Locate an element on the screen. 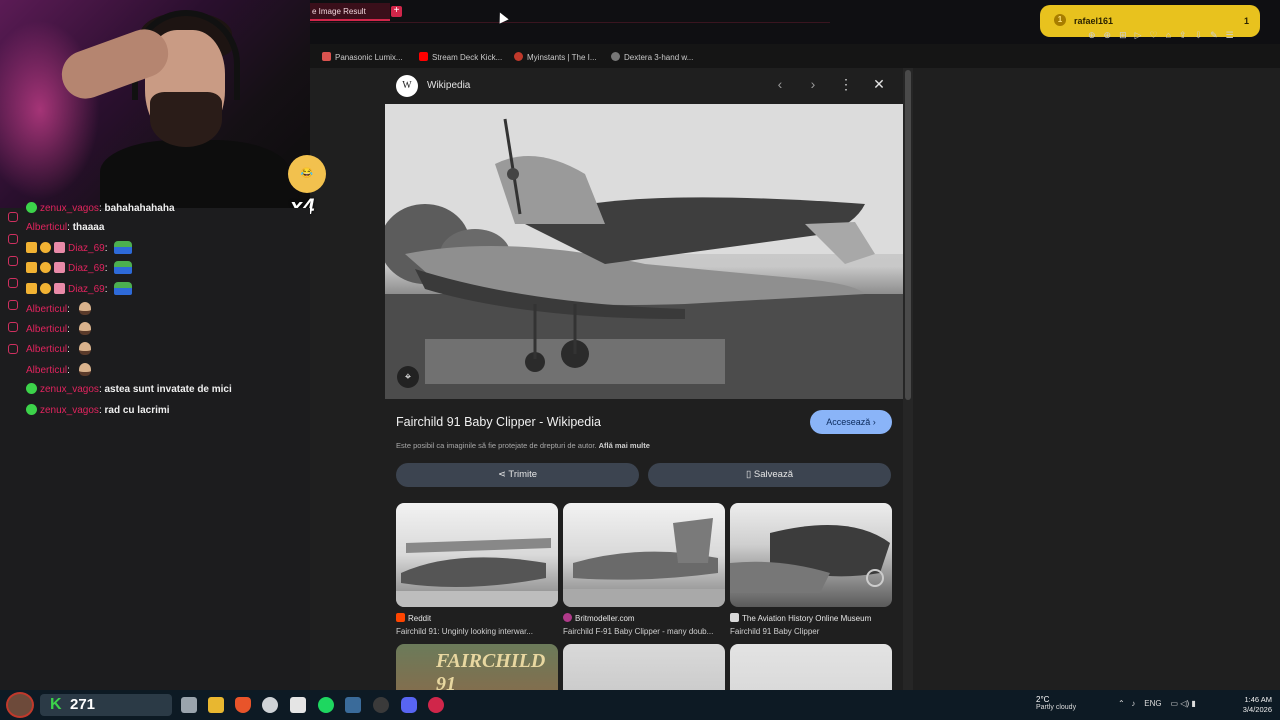 This screenshot has height=720, width=1280. browser-toolbar-icons: ⊕⊕⊞▷♡⌂⇪⇩✎☰ is located at coordinates (1165, 35).